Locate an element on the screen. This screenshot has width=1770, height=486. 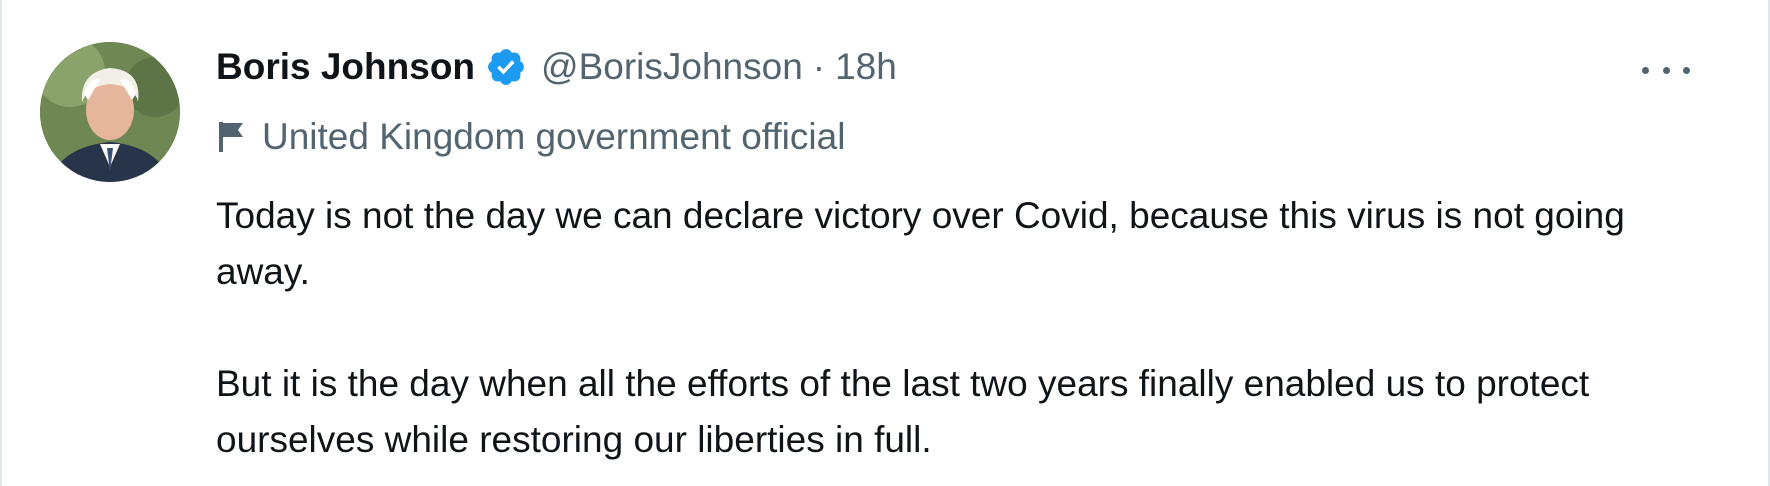
avatar is located at coordinates (110, 112).